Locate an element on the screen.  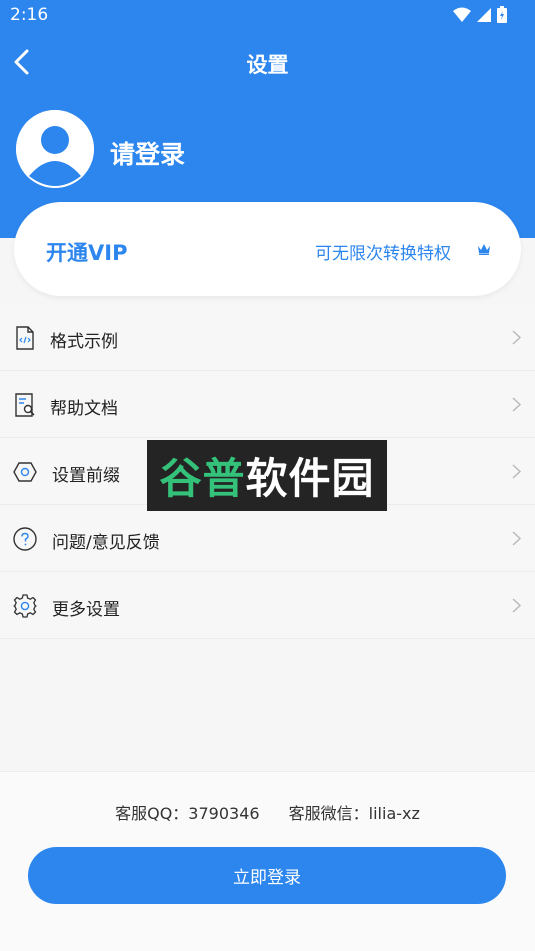
signal-icon is located at coordinates (484, 14).